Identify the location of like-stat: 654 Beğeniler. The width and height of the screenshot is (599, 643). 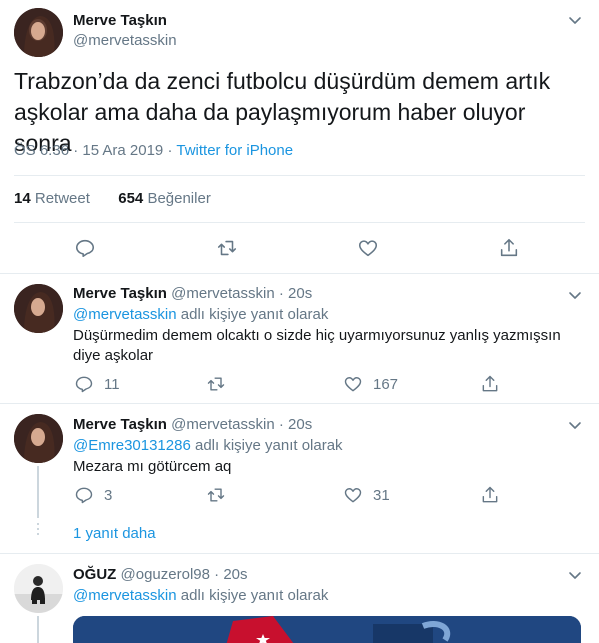
(164, 198).